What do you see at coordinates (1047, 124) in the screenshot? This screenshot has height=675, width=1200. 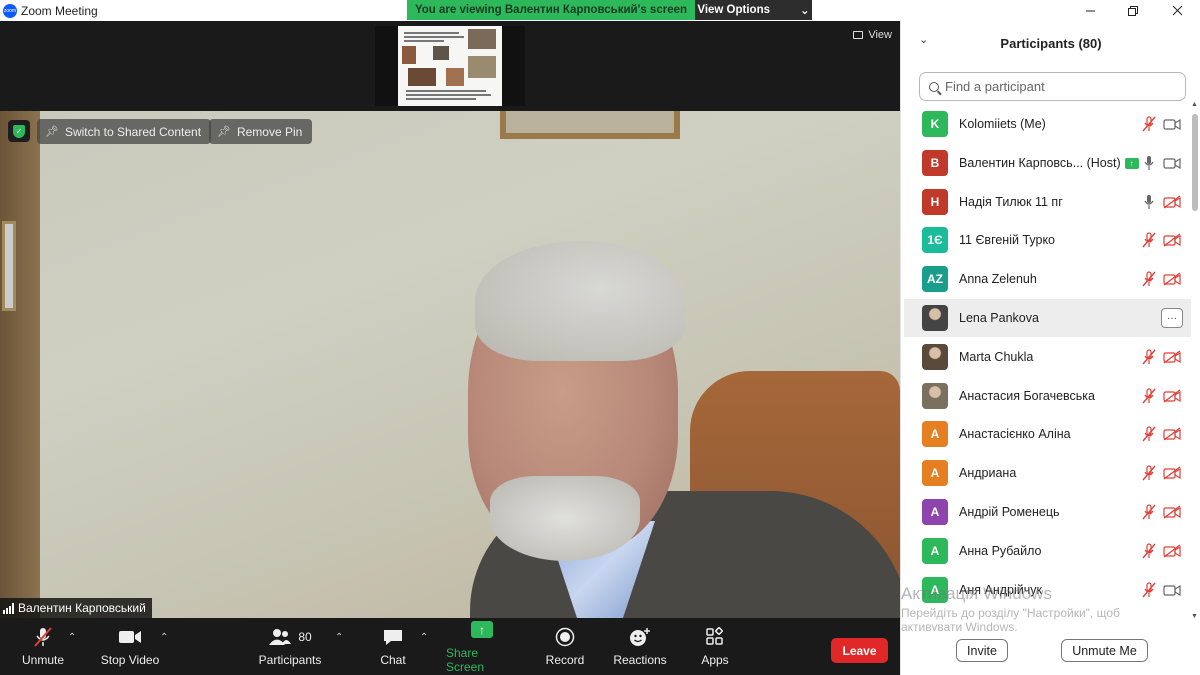 I see `participant-row: K Kolomiiets (Me)` at bounding box center [1047, 124].